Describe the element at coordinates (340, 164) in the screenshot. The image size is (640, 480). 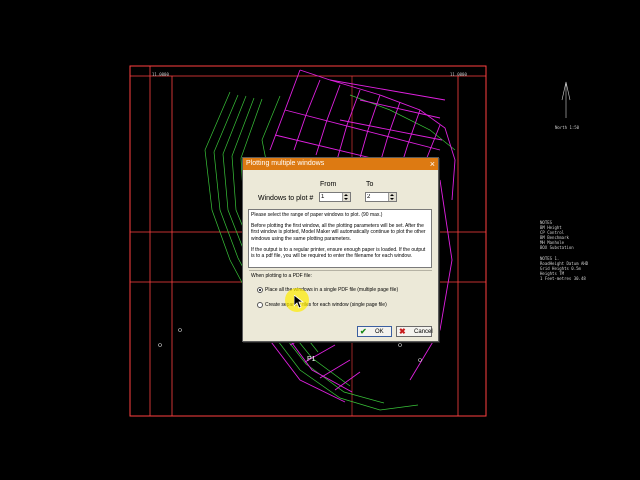
I see `dialog-title-bar: Plotting multiple windows ×` at that location.